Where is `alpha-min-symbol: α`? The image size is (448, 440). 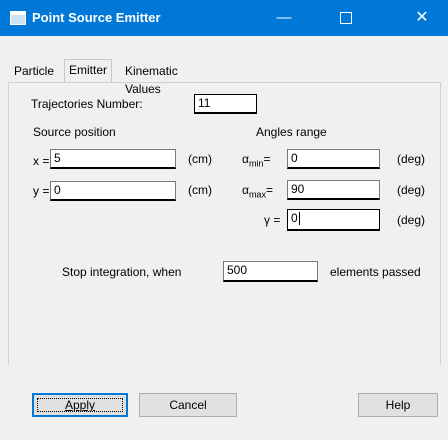 alpha-min-symbol: α is located at coordinates (245, 159).